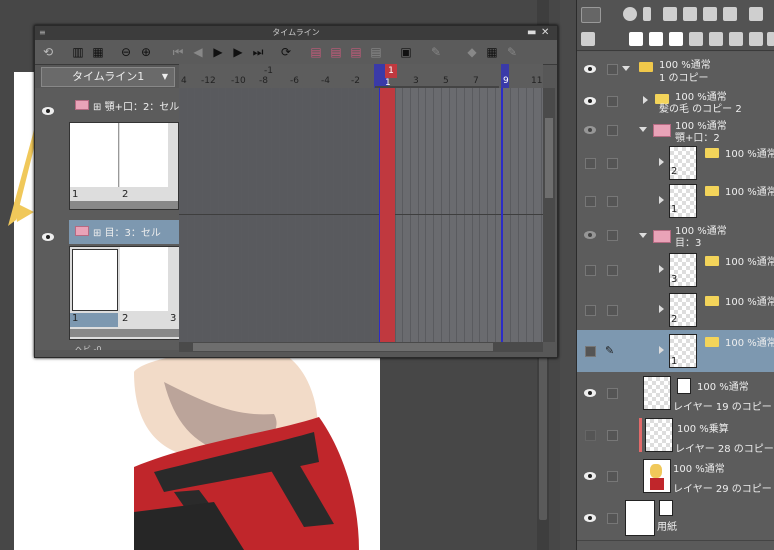  I want to click on layer-row: 100 %乗算 レイヤー 28 のコピー, so click(675, 435).